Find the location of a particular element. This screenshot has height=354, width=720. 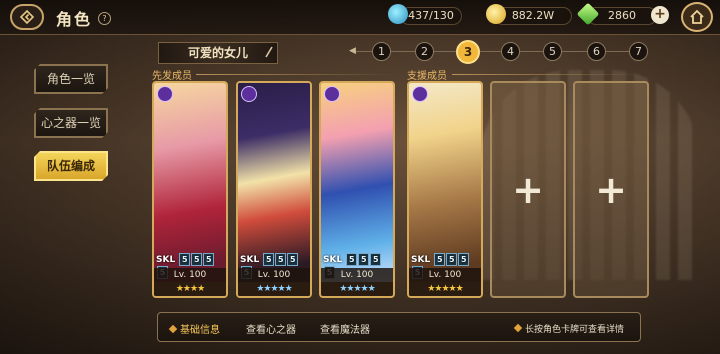

tab-basic-info: 基础信息 is located at coordinates (194, 328).